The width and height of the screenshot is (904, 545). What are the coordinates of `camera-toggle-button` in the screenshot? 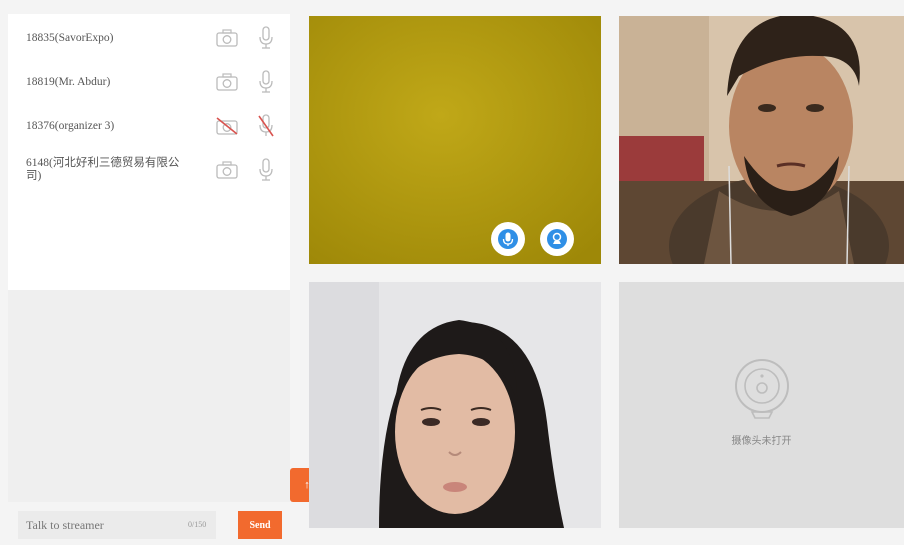 It's located at (557, 239).